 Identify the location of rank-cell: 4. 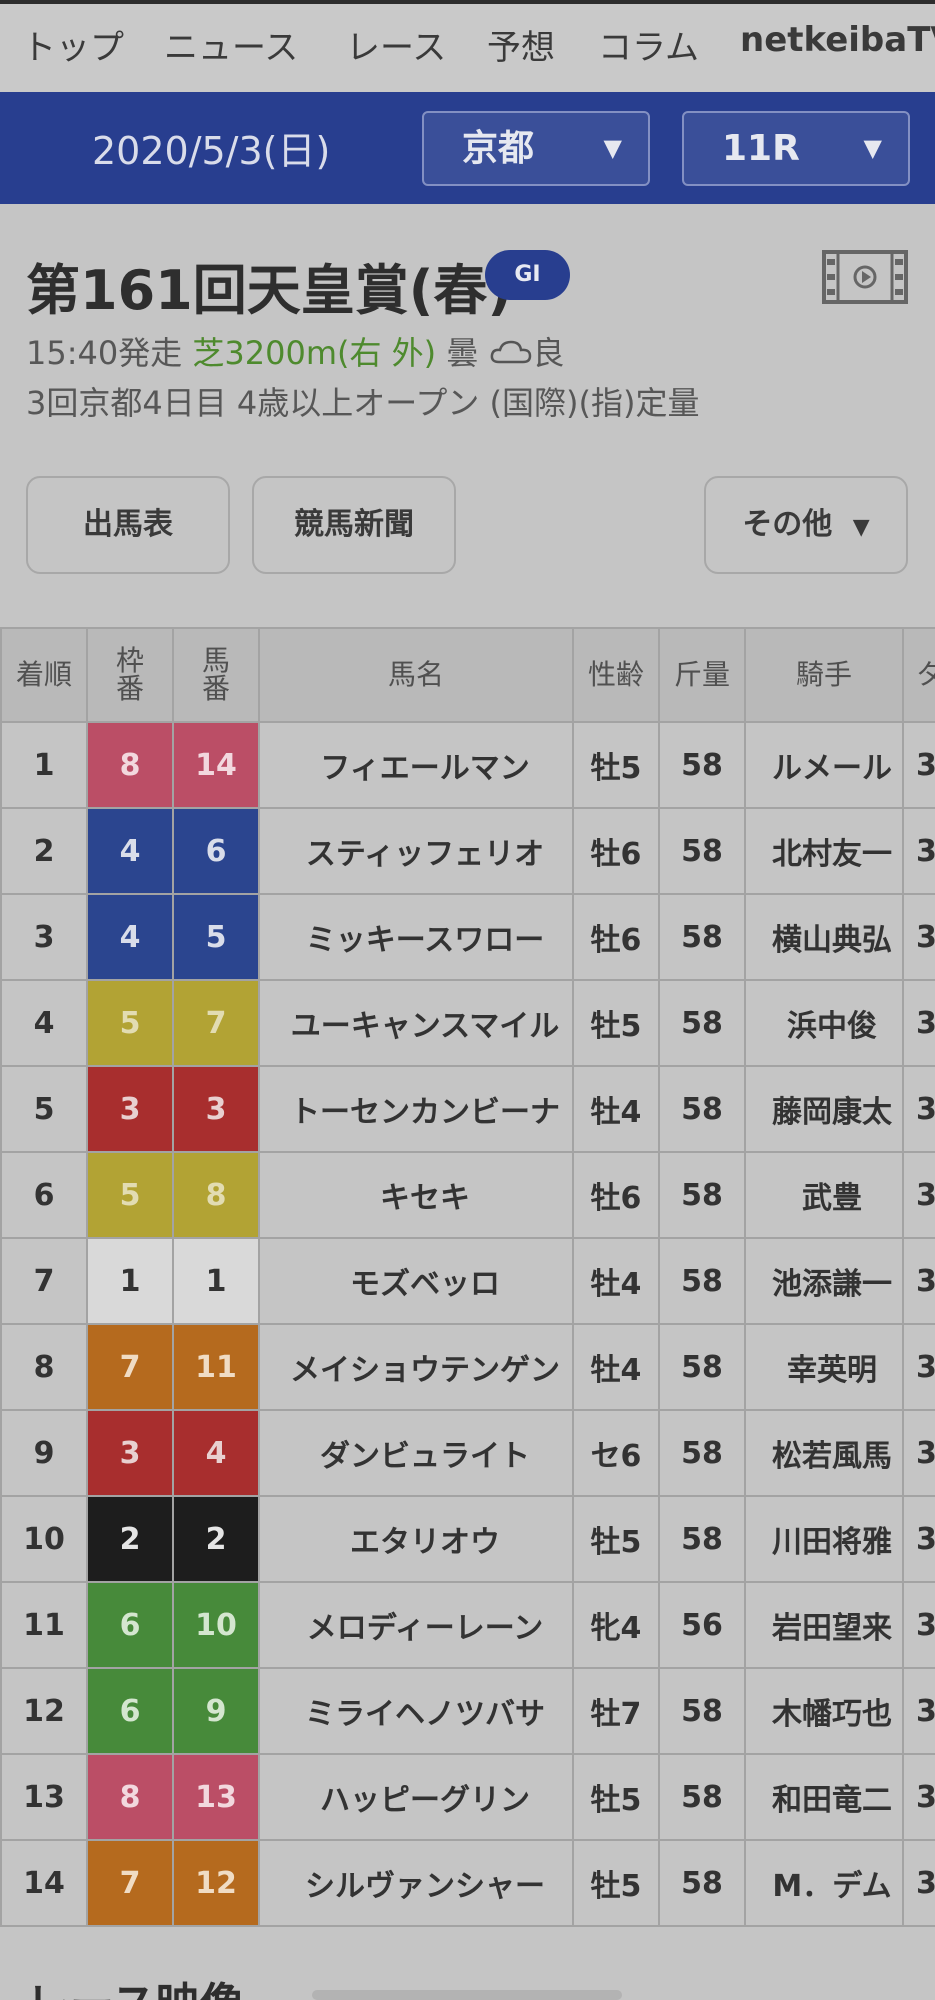
(44, 1023).